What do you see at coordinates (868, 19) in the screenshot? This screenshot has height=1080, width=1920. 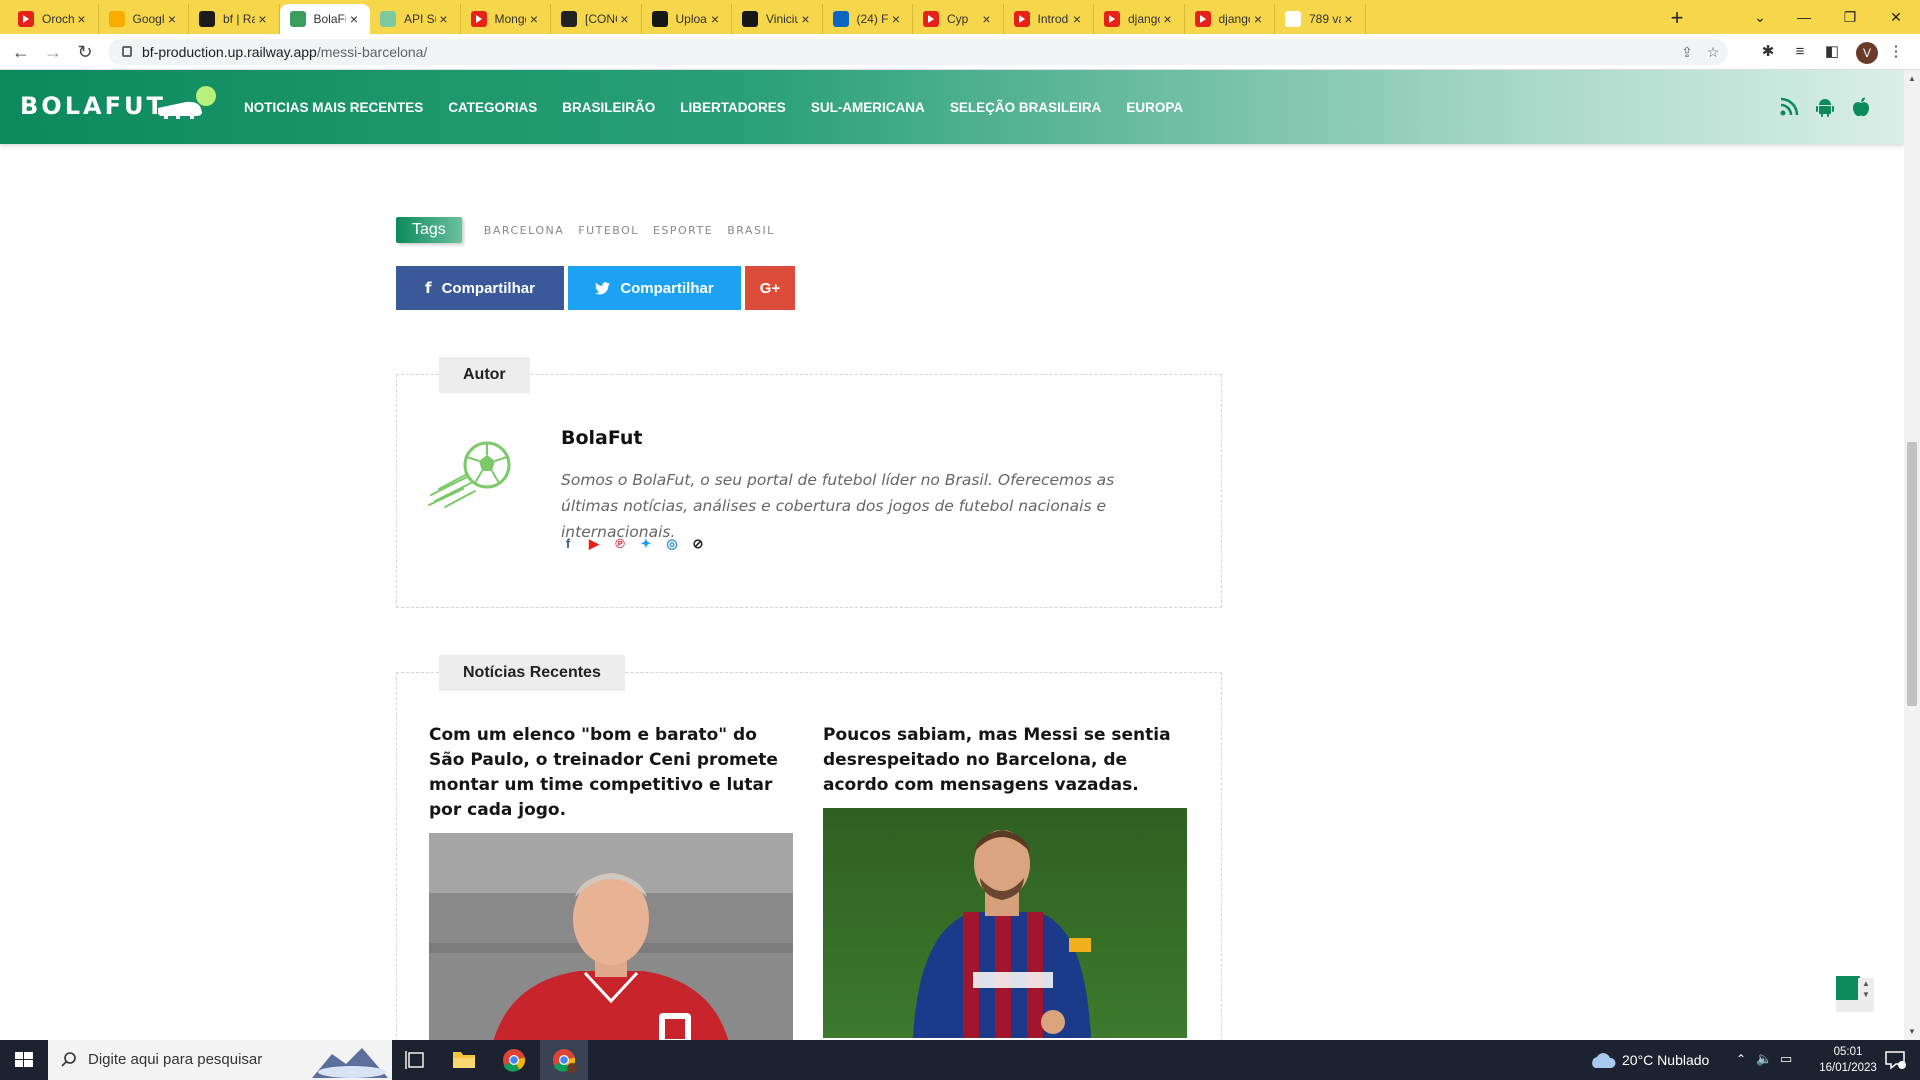 I see `browser-tab: (24) Fee×` at bounding box center [868, 19].